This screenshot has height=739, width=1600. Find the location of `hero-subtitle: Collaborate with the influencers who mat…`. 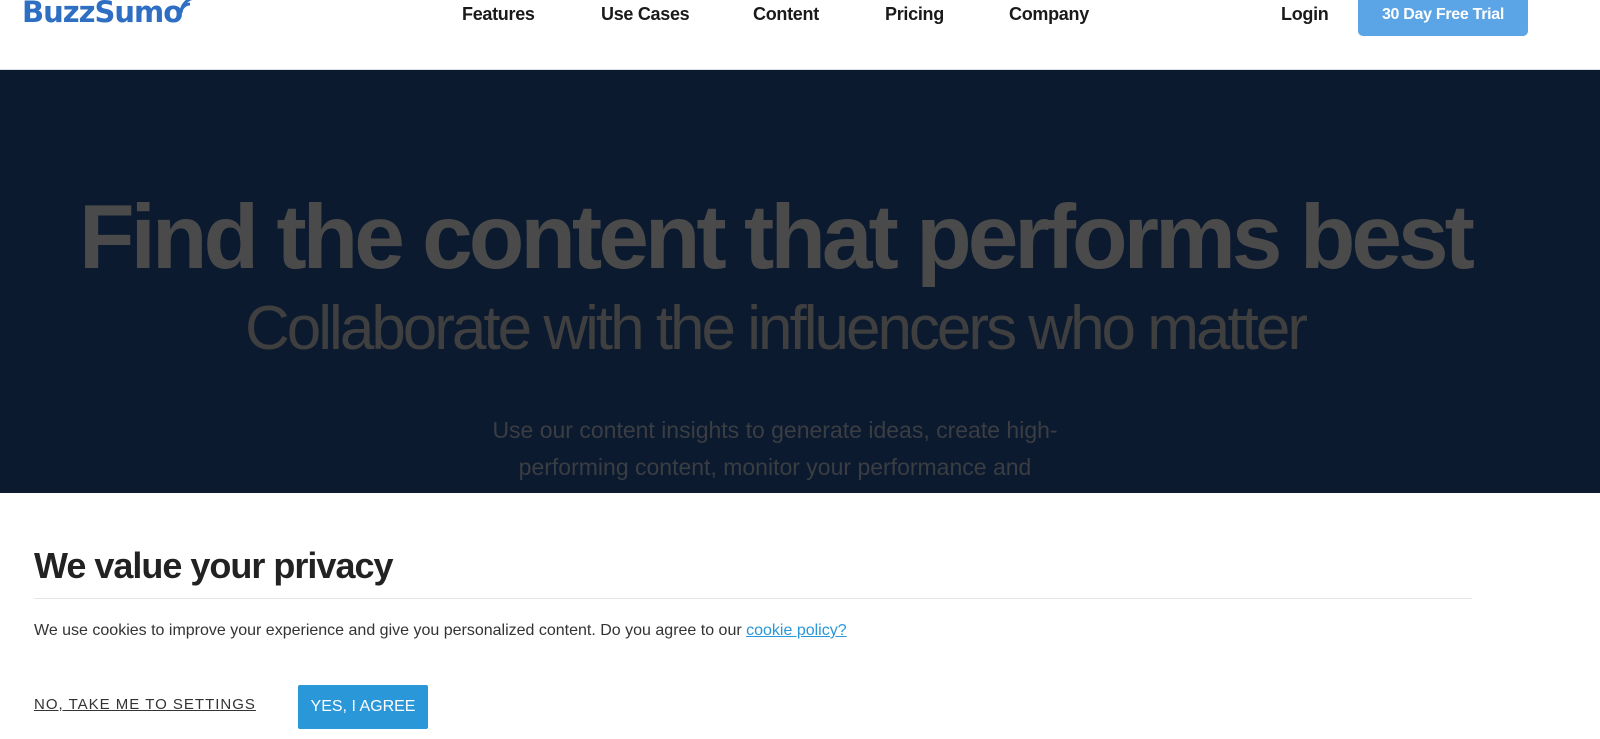

hero-subtitle: Collaborate with the influencers who mat… is located at coordinates (776, 328).